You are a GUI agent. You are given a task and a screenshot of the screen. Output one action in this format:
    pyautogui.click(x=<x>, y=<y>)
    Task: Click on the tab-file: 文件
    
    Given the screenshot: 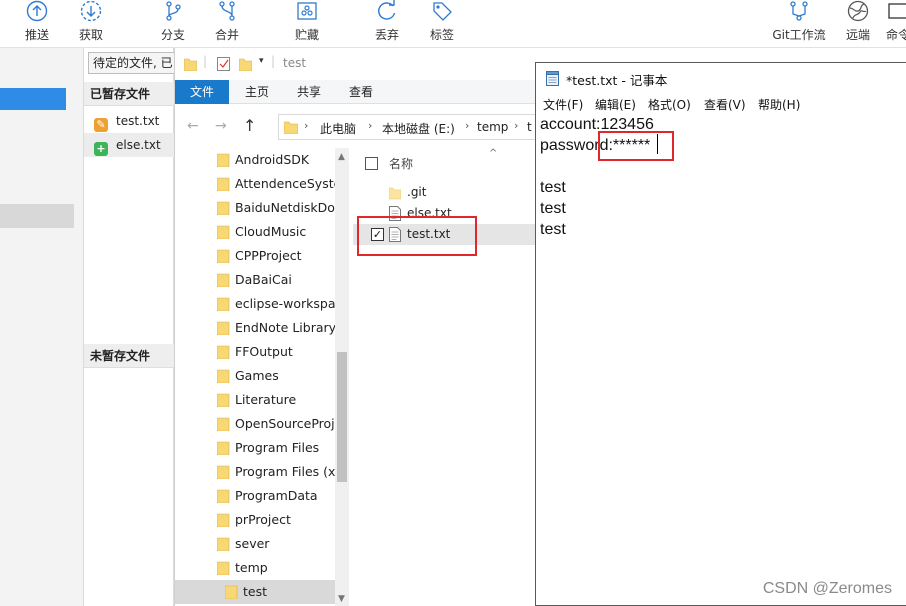 What is the action you would take?
    pyautogui.click(x=202, y=92)
    